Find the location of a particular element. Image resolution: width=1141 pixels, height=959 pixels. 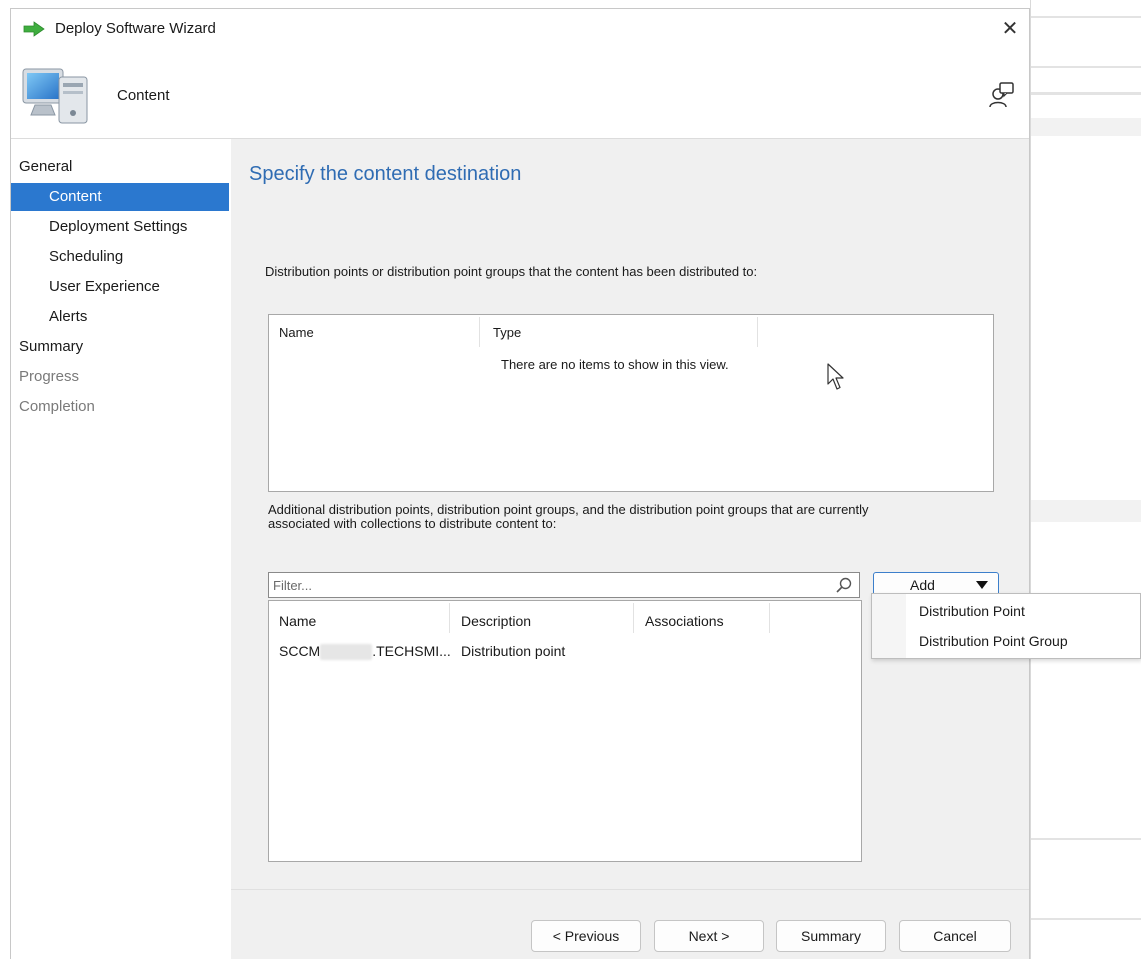

background-panel-header is located at coordinates (1086, 511).